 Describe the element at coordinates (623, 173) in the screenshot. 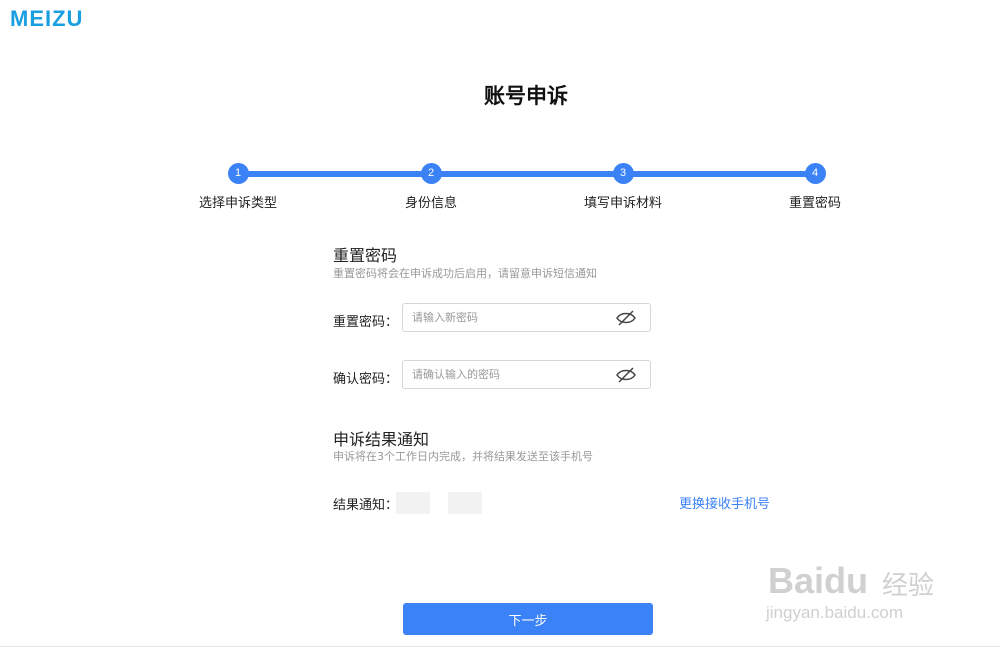

I see `step-dot: 3` at that location.